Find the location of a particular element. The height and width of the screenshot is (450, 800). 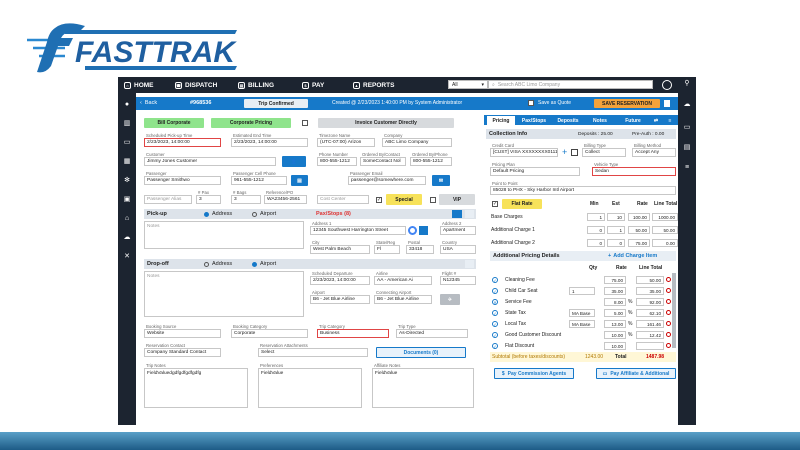

search-scope-select: All ▾ is located at coordinates (468, 84).